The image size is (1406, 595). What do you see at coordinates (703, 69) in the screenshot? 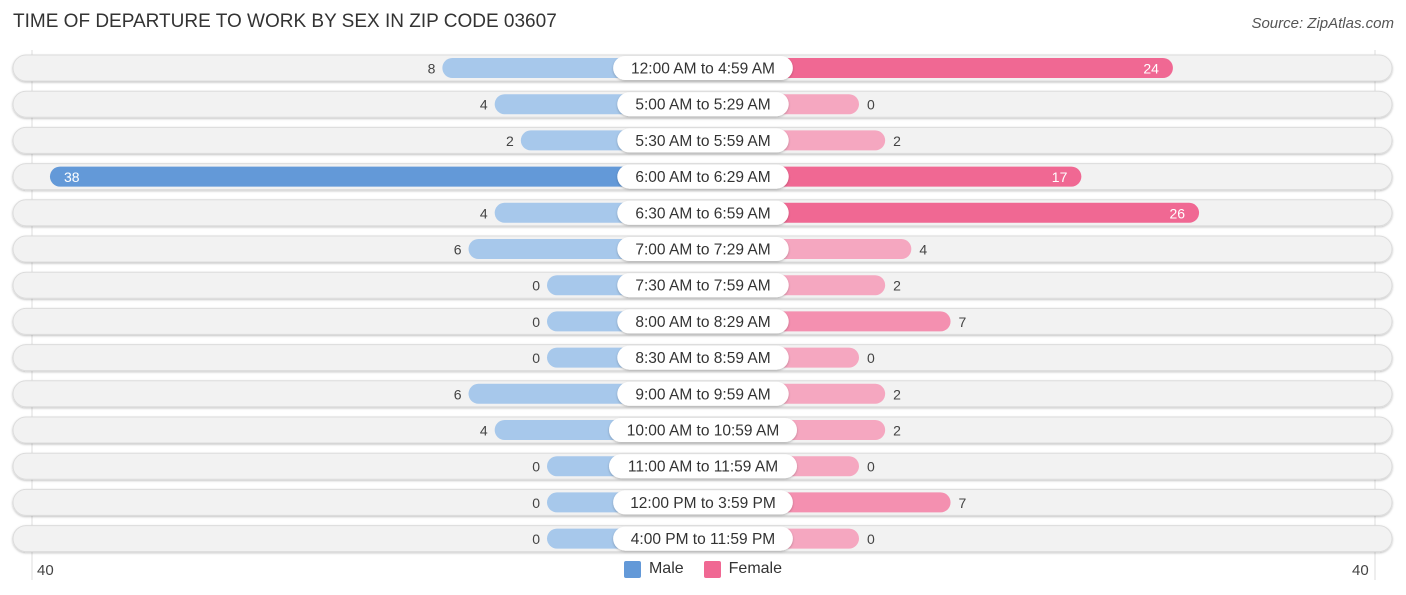
I see `category-label: 12:00 AM to 4:59 AM` at bounding box center [703, 69].